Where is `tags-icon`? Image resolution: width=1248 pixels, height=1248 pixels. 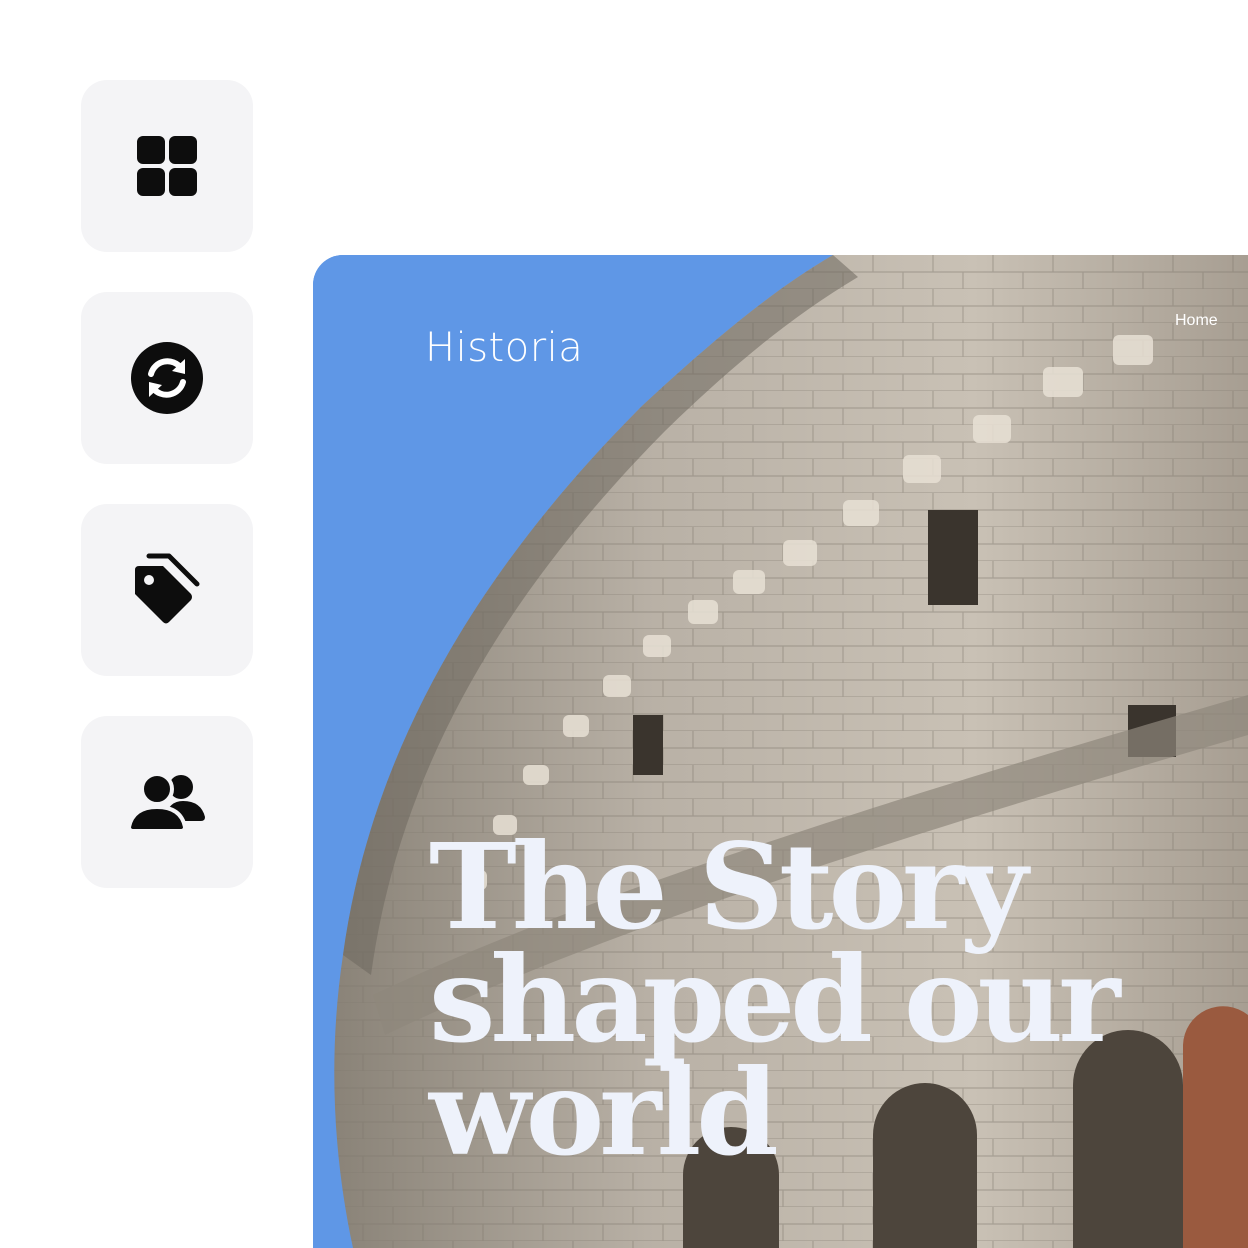 tags-icon is located at coordinates (167, 588).